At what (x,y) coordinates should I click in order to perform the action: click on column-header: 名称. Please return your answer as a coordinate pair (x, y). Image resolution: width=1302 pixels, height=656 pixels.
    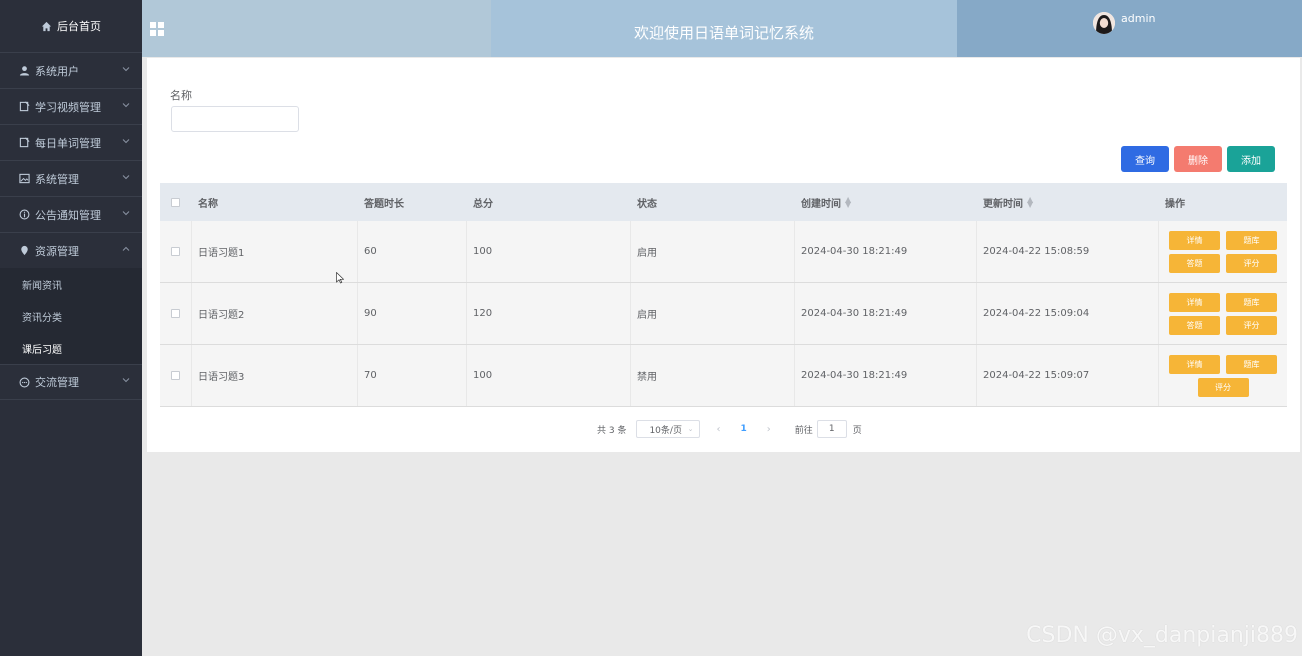
    Looking at the image, I should click on (275, 202).